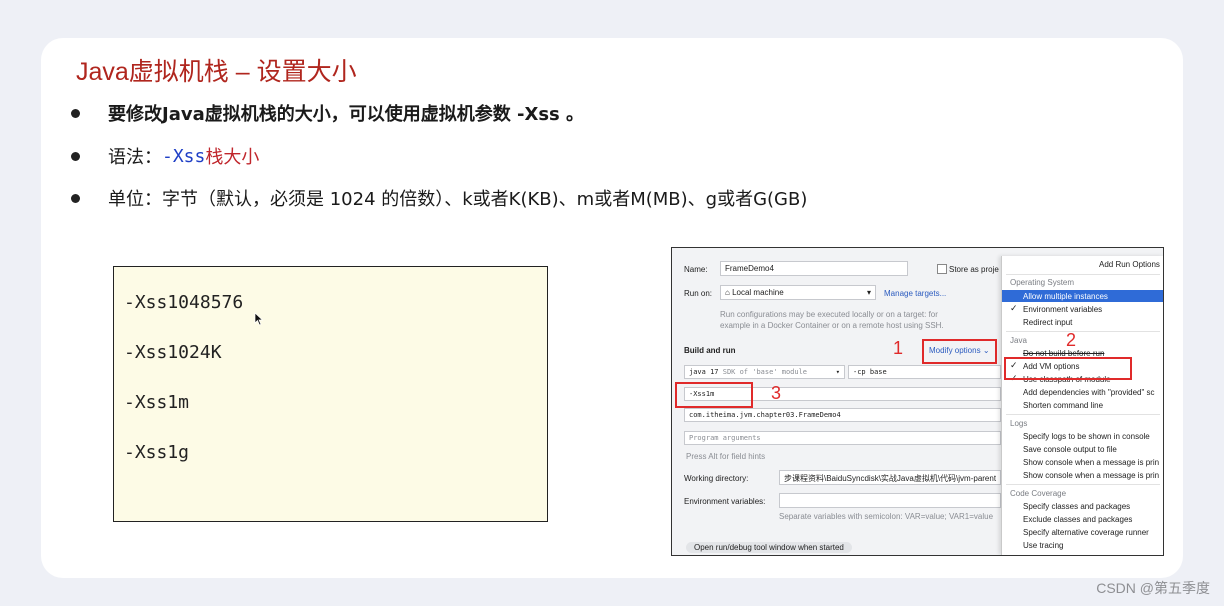  What do you see at coordinates (346, 114) in the screenshot?
I see `bullet-1-text: 要修改Java虚拟机栈的大小，可以使用虚拟机参数 -Xss 。` at bounding box center [346, 114].